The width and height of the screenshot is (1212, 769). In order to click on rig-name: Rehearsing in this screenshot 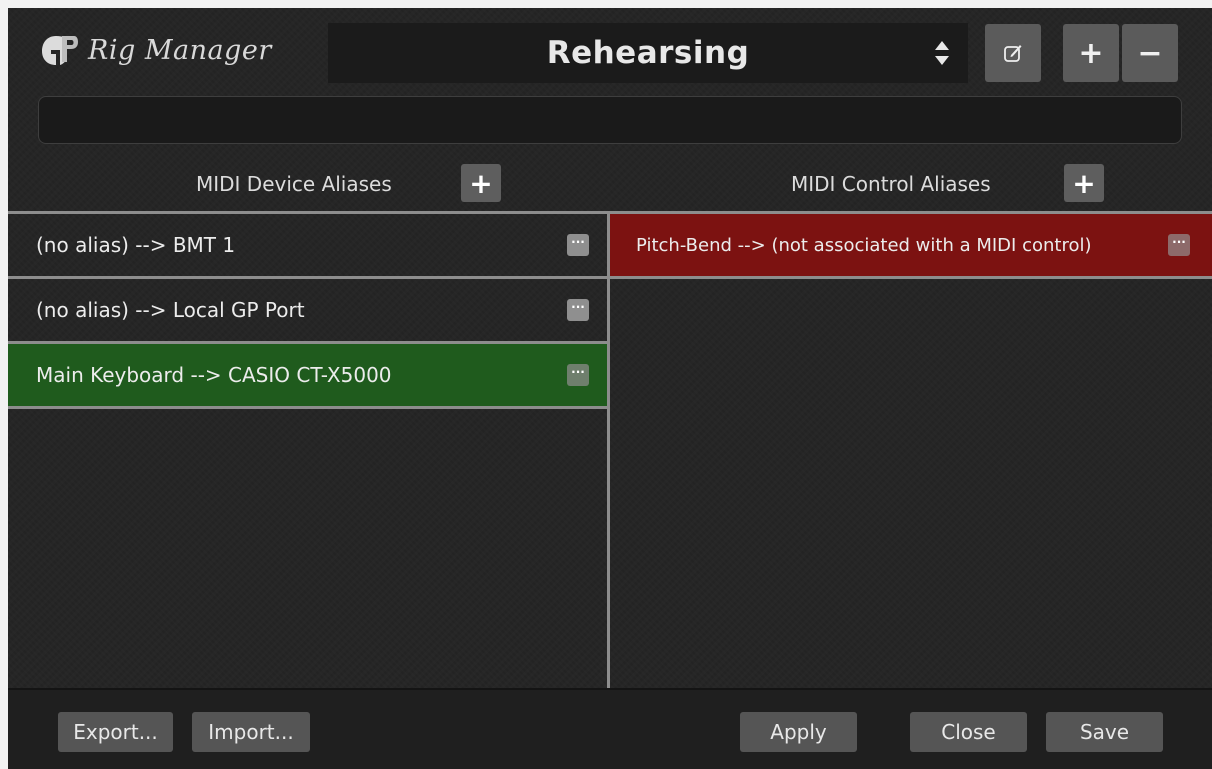, I will do `click(648, 53)`.